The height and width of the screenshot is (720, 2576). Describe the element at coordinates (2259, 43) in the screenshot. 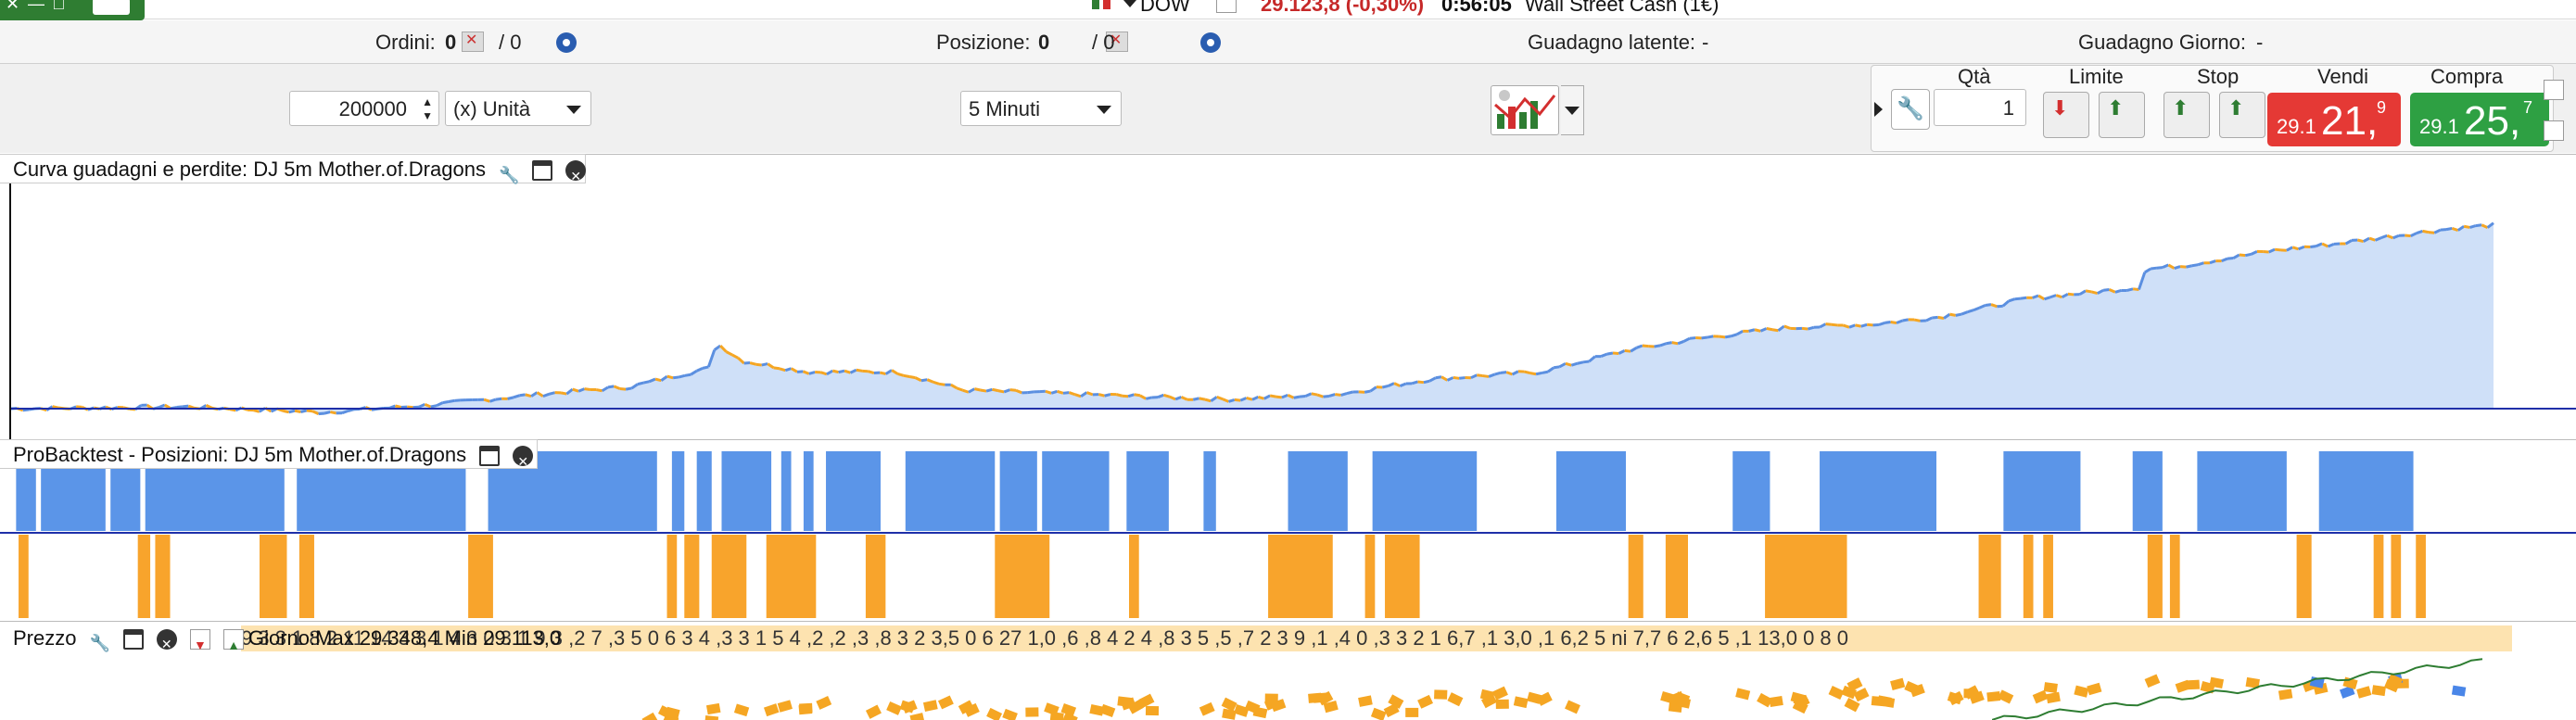

I see `day-gain-value: -` at that location.